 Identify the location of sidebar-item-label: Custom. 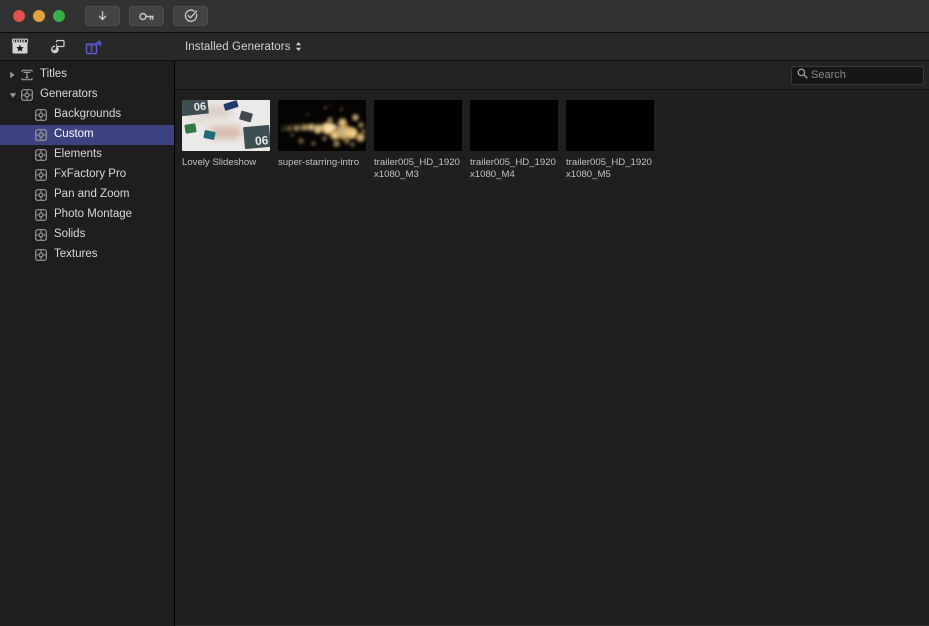
(74, 134).